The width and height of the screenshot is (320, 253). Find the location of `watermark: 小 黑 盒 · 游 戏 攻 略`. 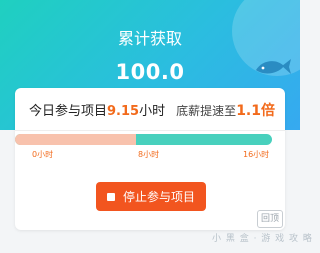

watermark: 小 黑 盒 · 游 戏 攻 略 is located at coordinates (262, 239).